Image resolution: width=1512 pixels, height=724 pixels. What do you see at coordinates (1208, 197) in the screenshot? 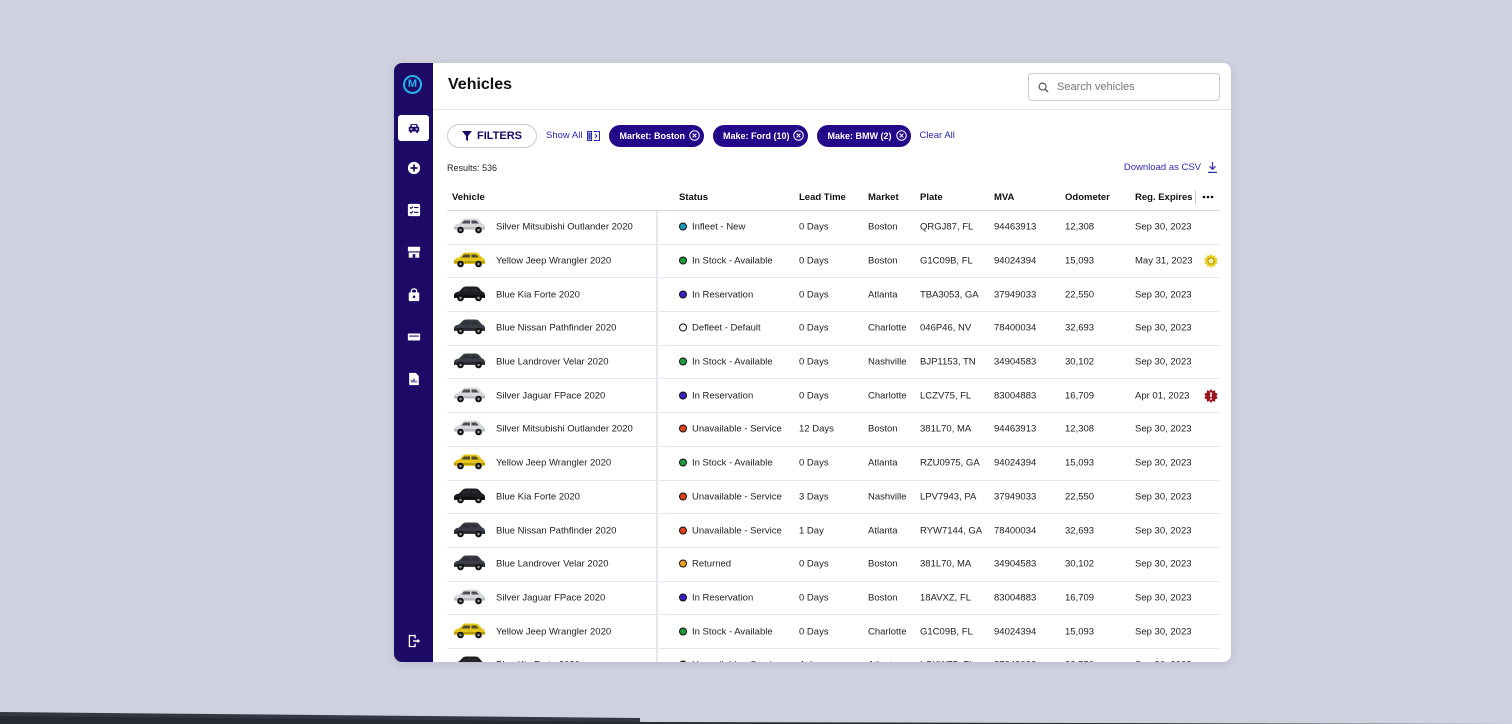
I see `more-options-icon` at bounding box center [1208, 197].